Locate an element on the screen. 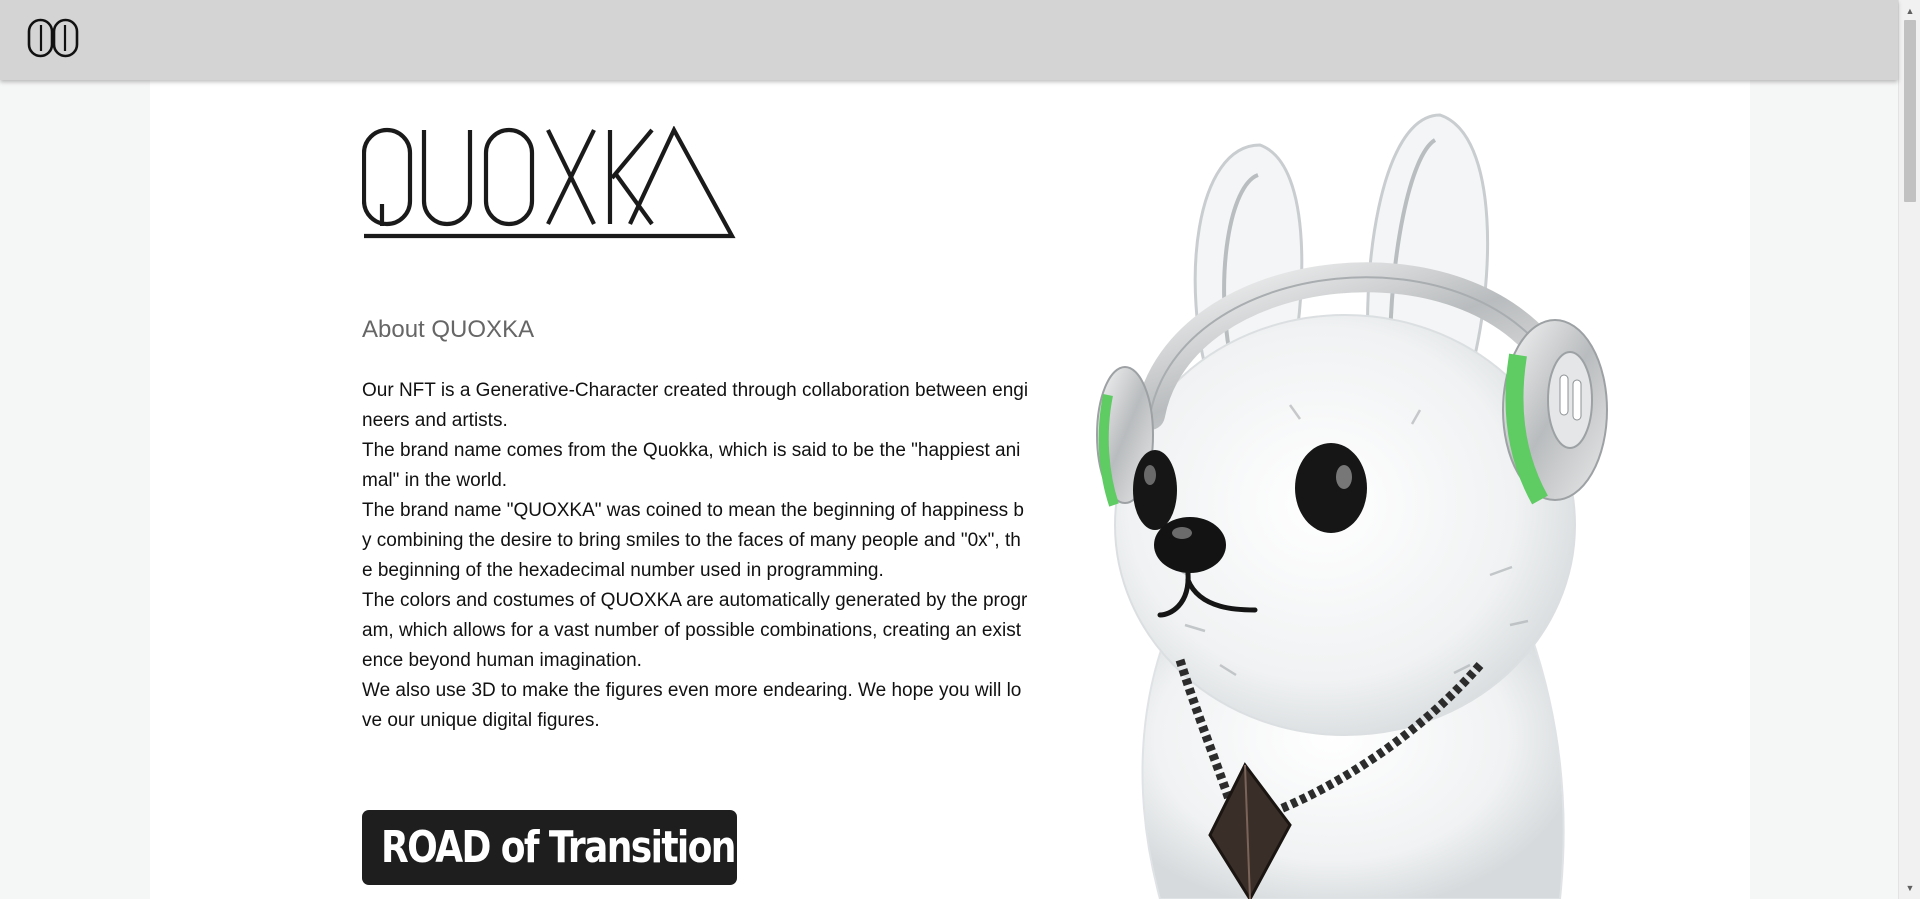 The image size is (1920, 899). quoxka-wordmark-logo is located at coordinates (550, 185).